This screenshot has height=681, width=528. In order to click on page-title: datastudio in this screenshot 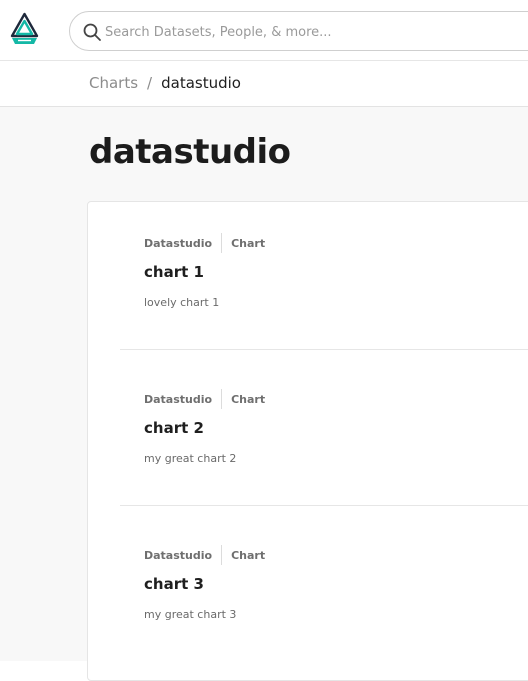, I will do `click(190, 152)`.